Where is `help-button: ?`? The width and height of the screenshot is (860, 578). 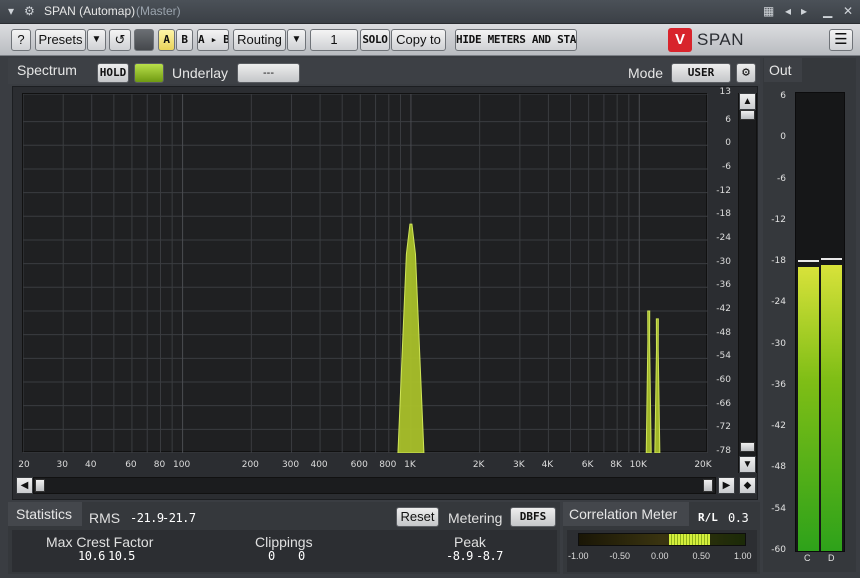 help-button: ? is located at coordinates (21, 40).